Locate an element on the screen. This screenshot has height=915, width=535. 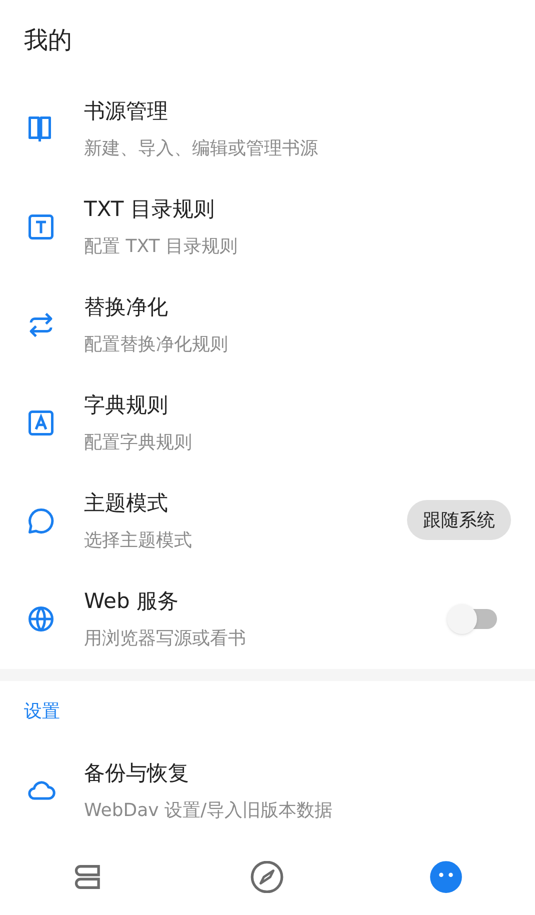
page-title: 我的 is located at coordinates (48, 40).